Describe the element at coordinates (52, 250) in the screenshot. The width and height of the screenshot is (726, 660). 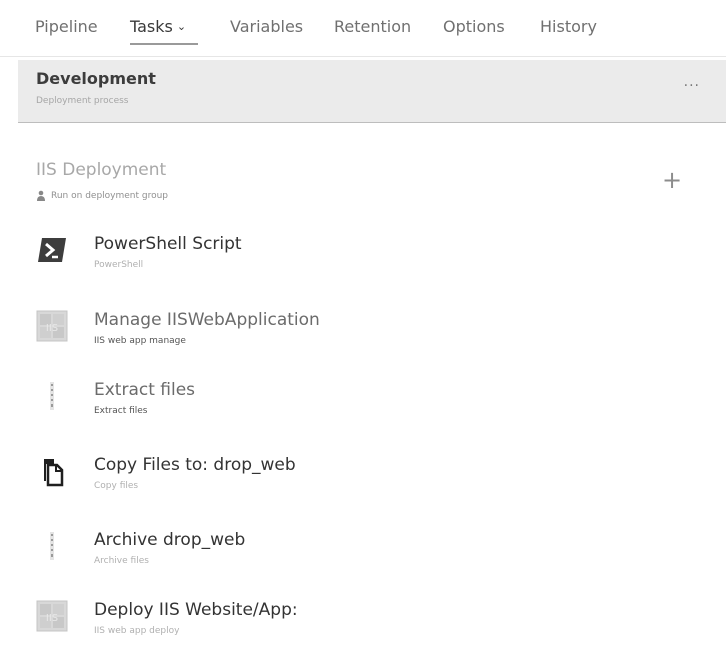
I see `powershell-icon` at that location.